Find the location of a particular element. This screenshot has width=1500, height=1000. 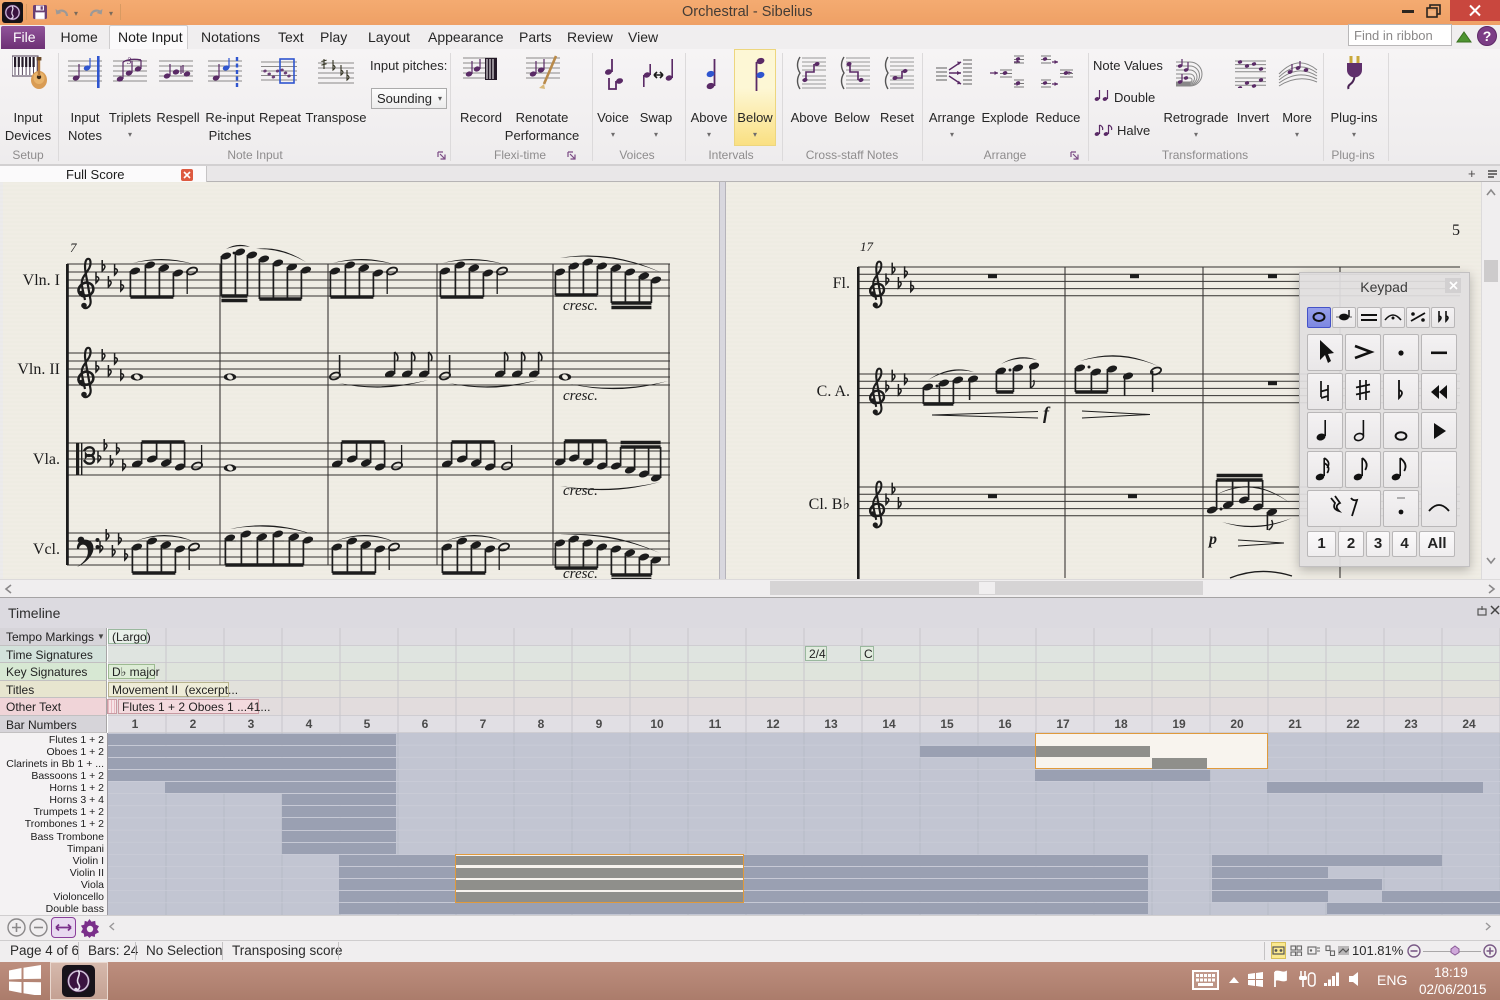

svg-text: Vcl. is located at coordinates (46, 549).